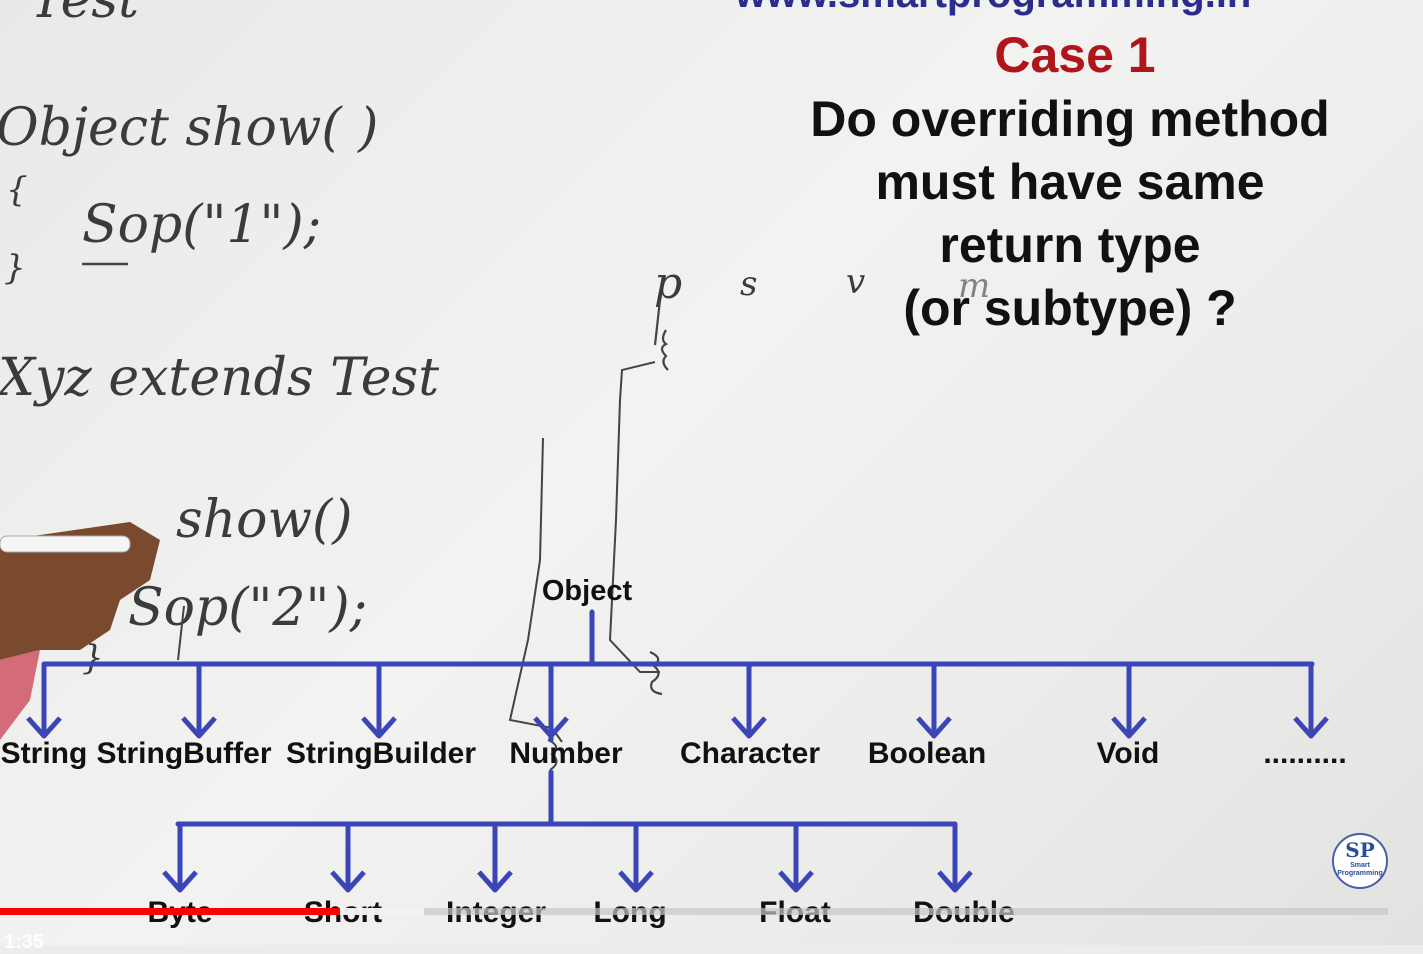  What do you see at coordinates (636, 858) in the screenshot?
I see `arrow-to-long` at bounding box center [636, 858].